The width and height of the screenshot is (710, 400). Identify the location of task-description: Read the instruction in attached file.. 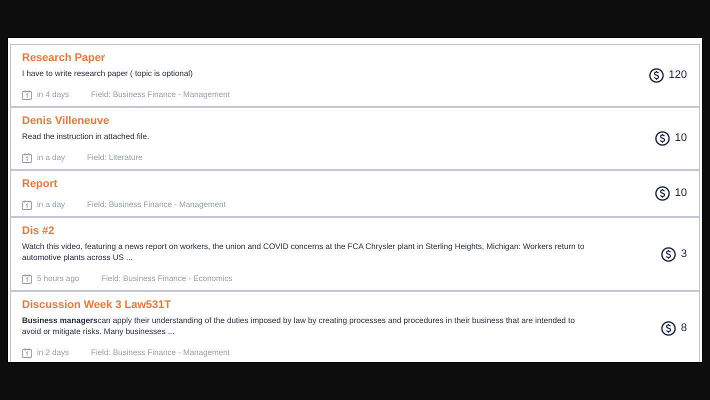
(86, 136).